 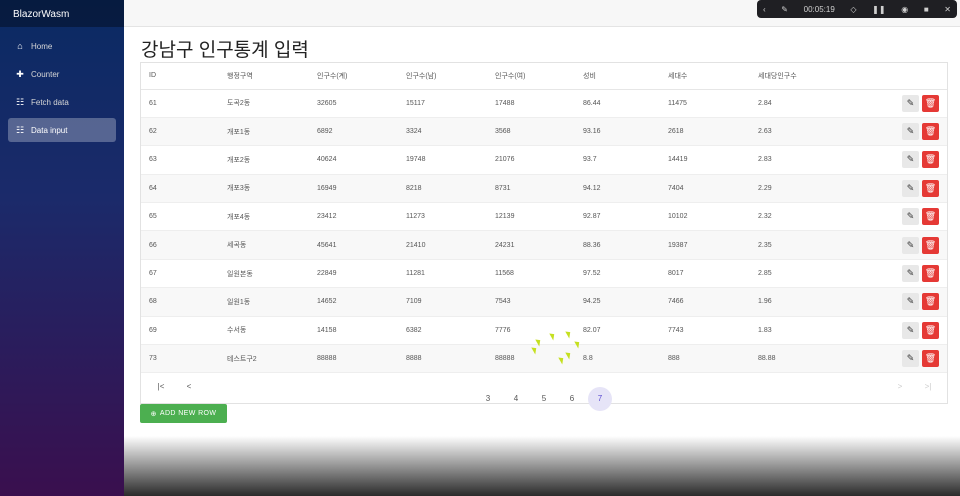 What do you see at coordinates (516, 399) in the screenshot?
I see `page-button-4: 4` at bounding box center [516, 399].